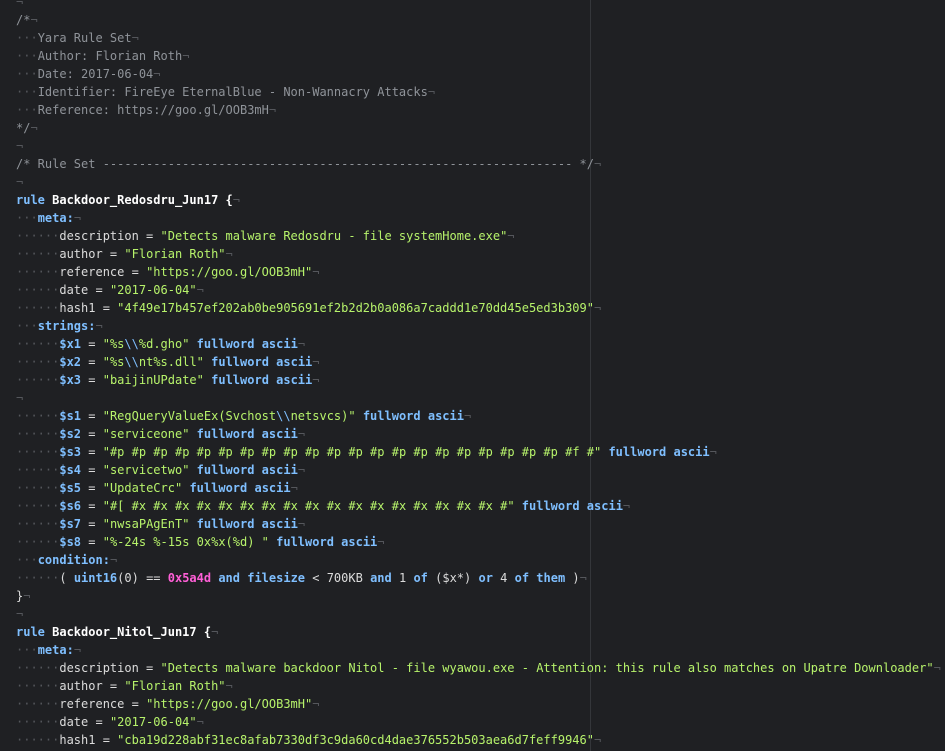 This screenshot has width=945, height=751. Describe the element at coordinates (70, 452) in the screenshot. I see `code-variable: $s3` at that location.